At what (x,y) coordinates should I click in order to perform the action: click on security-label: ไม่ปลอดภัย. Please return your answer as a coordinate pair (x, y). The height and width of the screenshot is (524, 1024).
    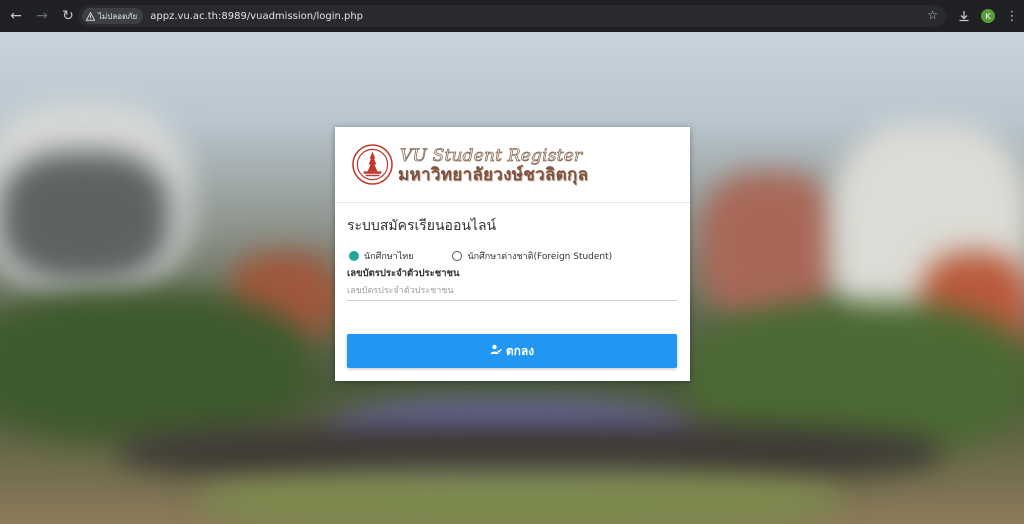
    Looking at the image, I should click on (118, 16).